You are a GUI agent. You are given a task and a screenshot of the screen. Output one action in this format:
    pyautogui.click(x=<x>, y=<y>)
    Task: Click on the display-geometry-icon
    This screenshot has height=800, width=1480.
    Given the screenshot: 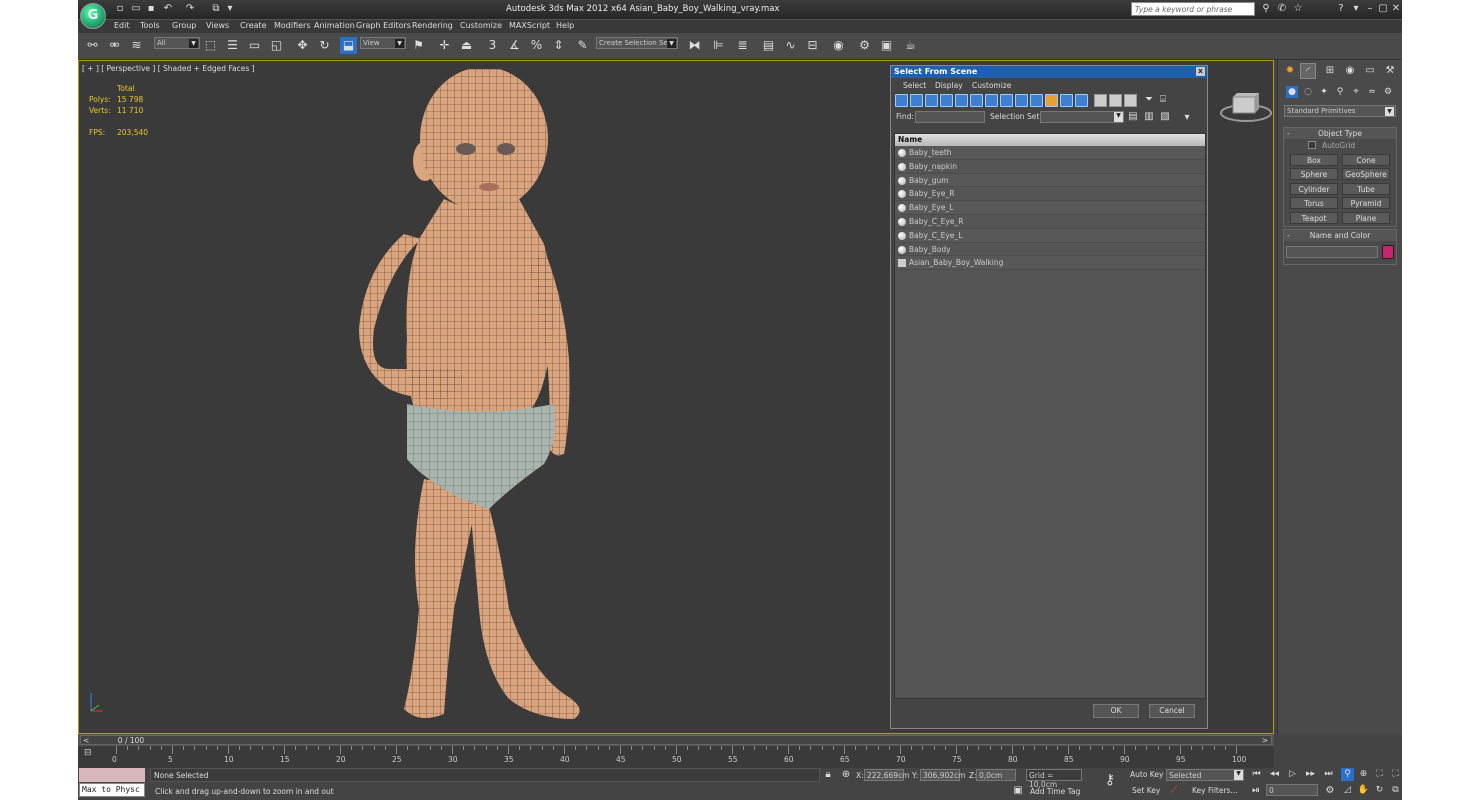 What is the action you would take?
    pyautogui.click(x=901, y=100)
    